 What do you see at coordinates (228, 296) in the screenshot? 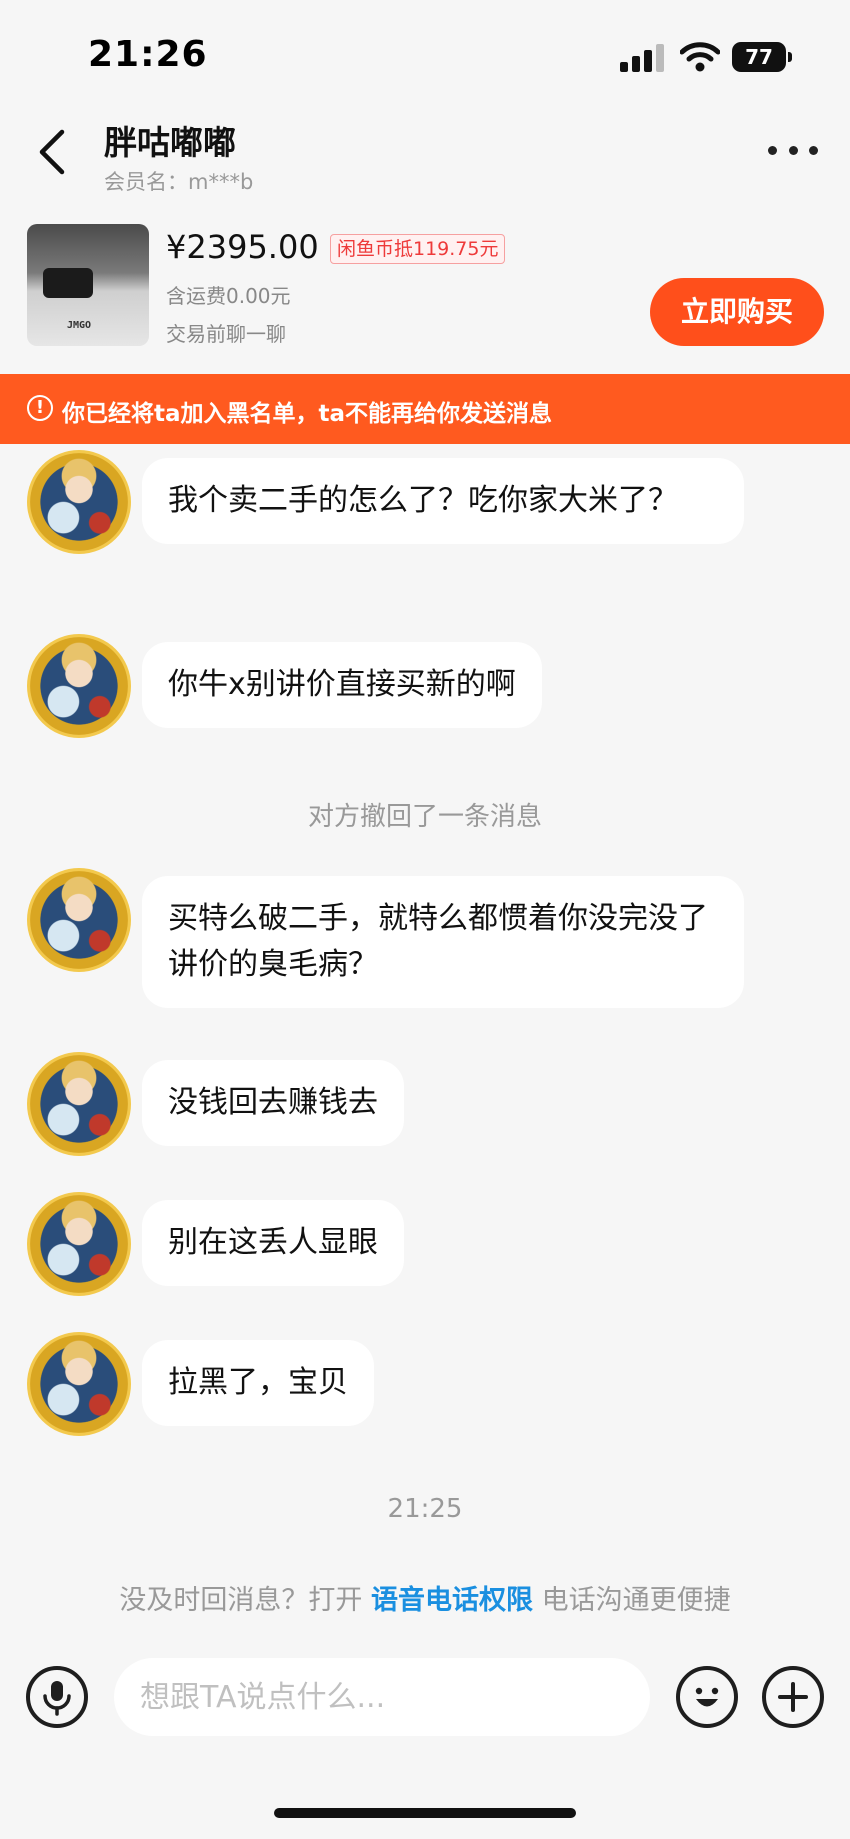
I see `shipping-fee: 含运费0.00元` at bounding box center [228, 296].